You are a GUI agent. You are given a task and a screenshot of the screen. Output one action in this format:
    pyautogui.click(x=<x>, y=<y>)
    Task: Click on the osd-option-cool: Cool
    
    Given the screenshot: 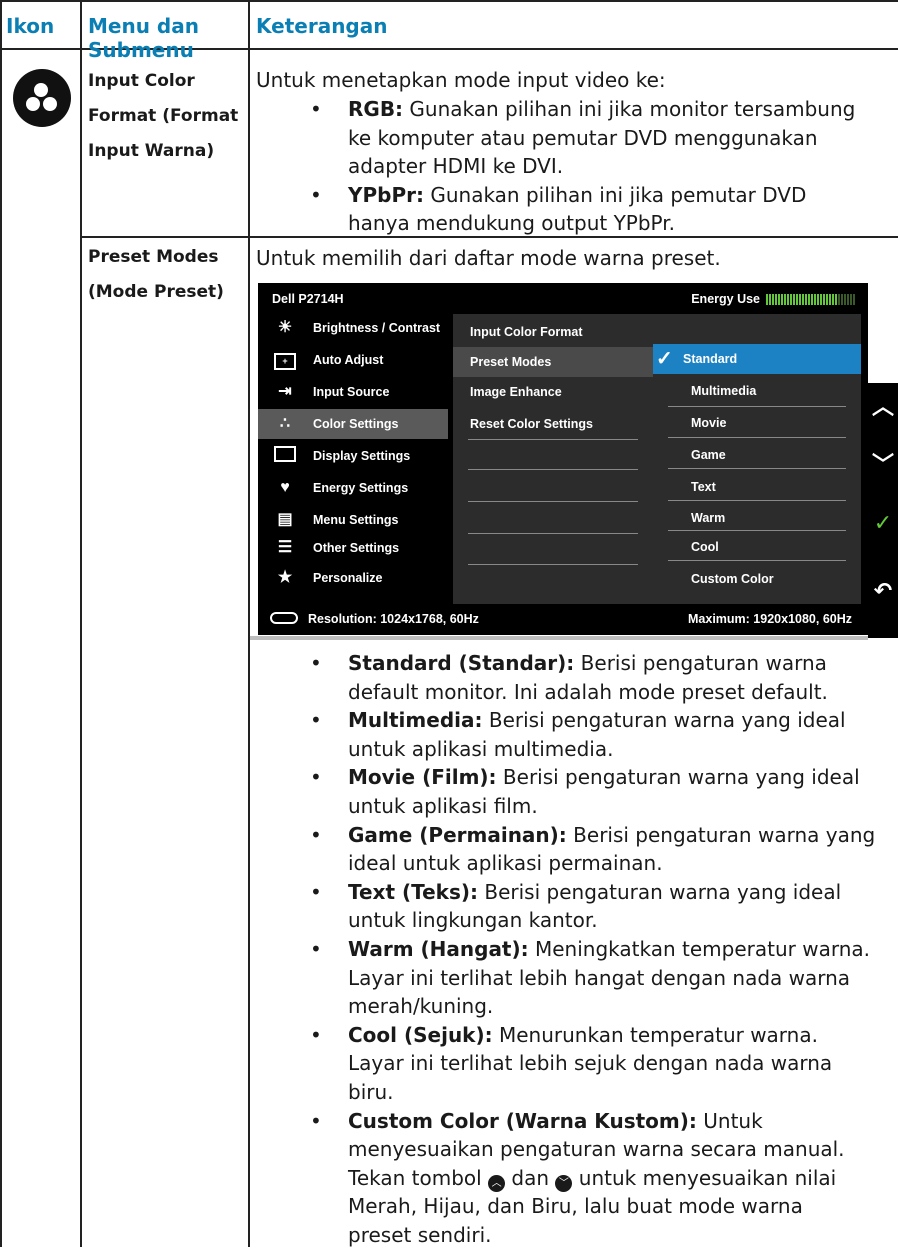 What is the action you would take?
    pyautogui.click(x=757, y=547)
    